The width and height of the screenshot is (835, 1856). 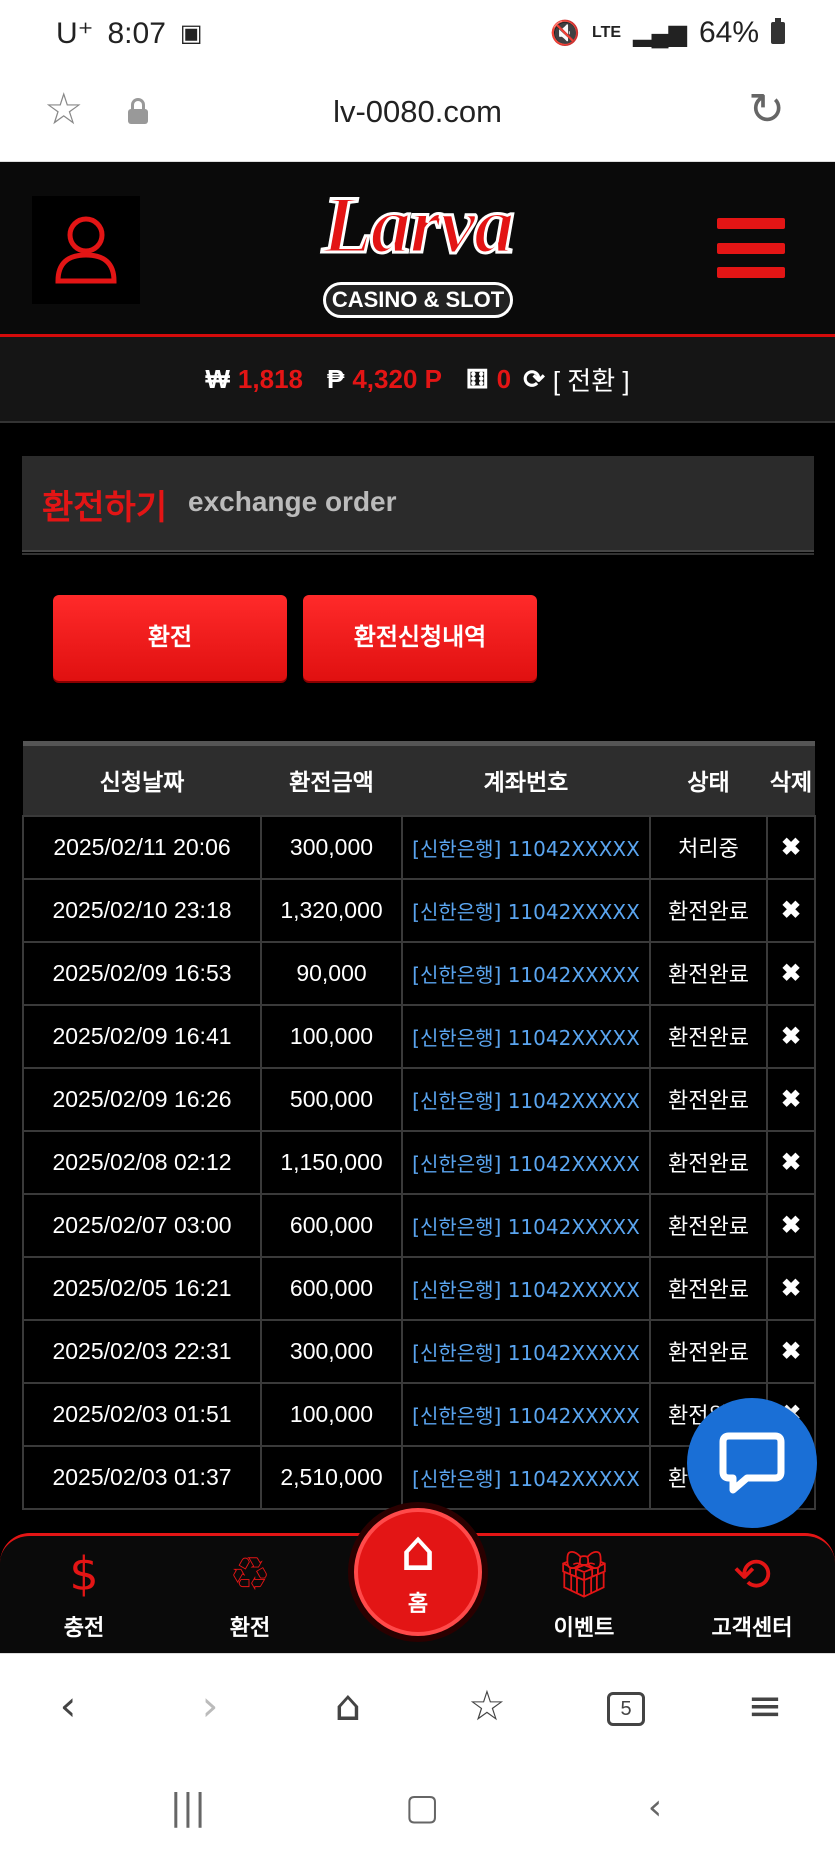 What do you see at coordinates (250, 1628) in the screenshot?
I see `nav-withdraw-label: 환전` at bounding box center [250, 1628].